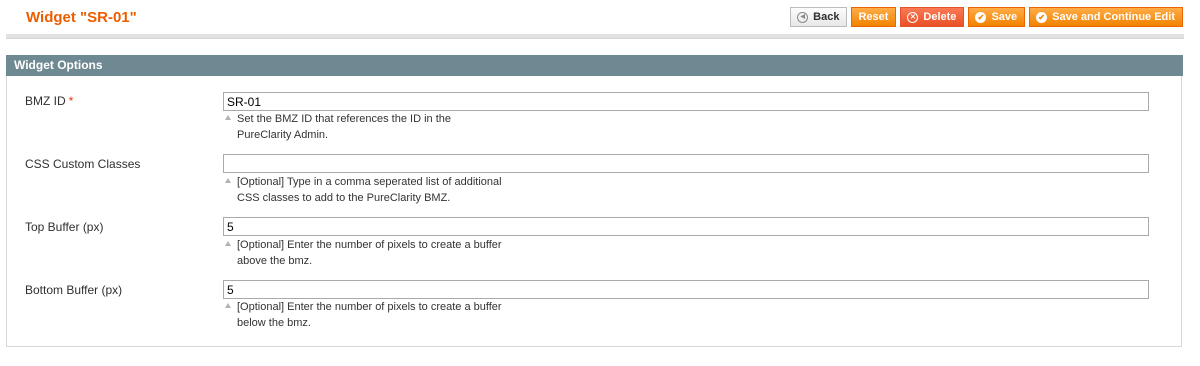 This screenshot has height=366, width=1200. I want to click on required-mark: *, so click(71, 101).